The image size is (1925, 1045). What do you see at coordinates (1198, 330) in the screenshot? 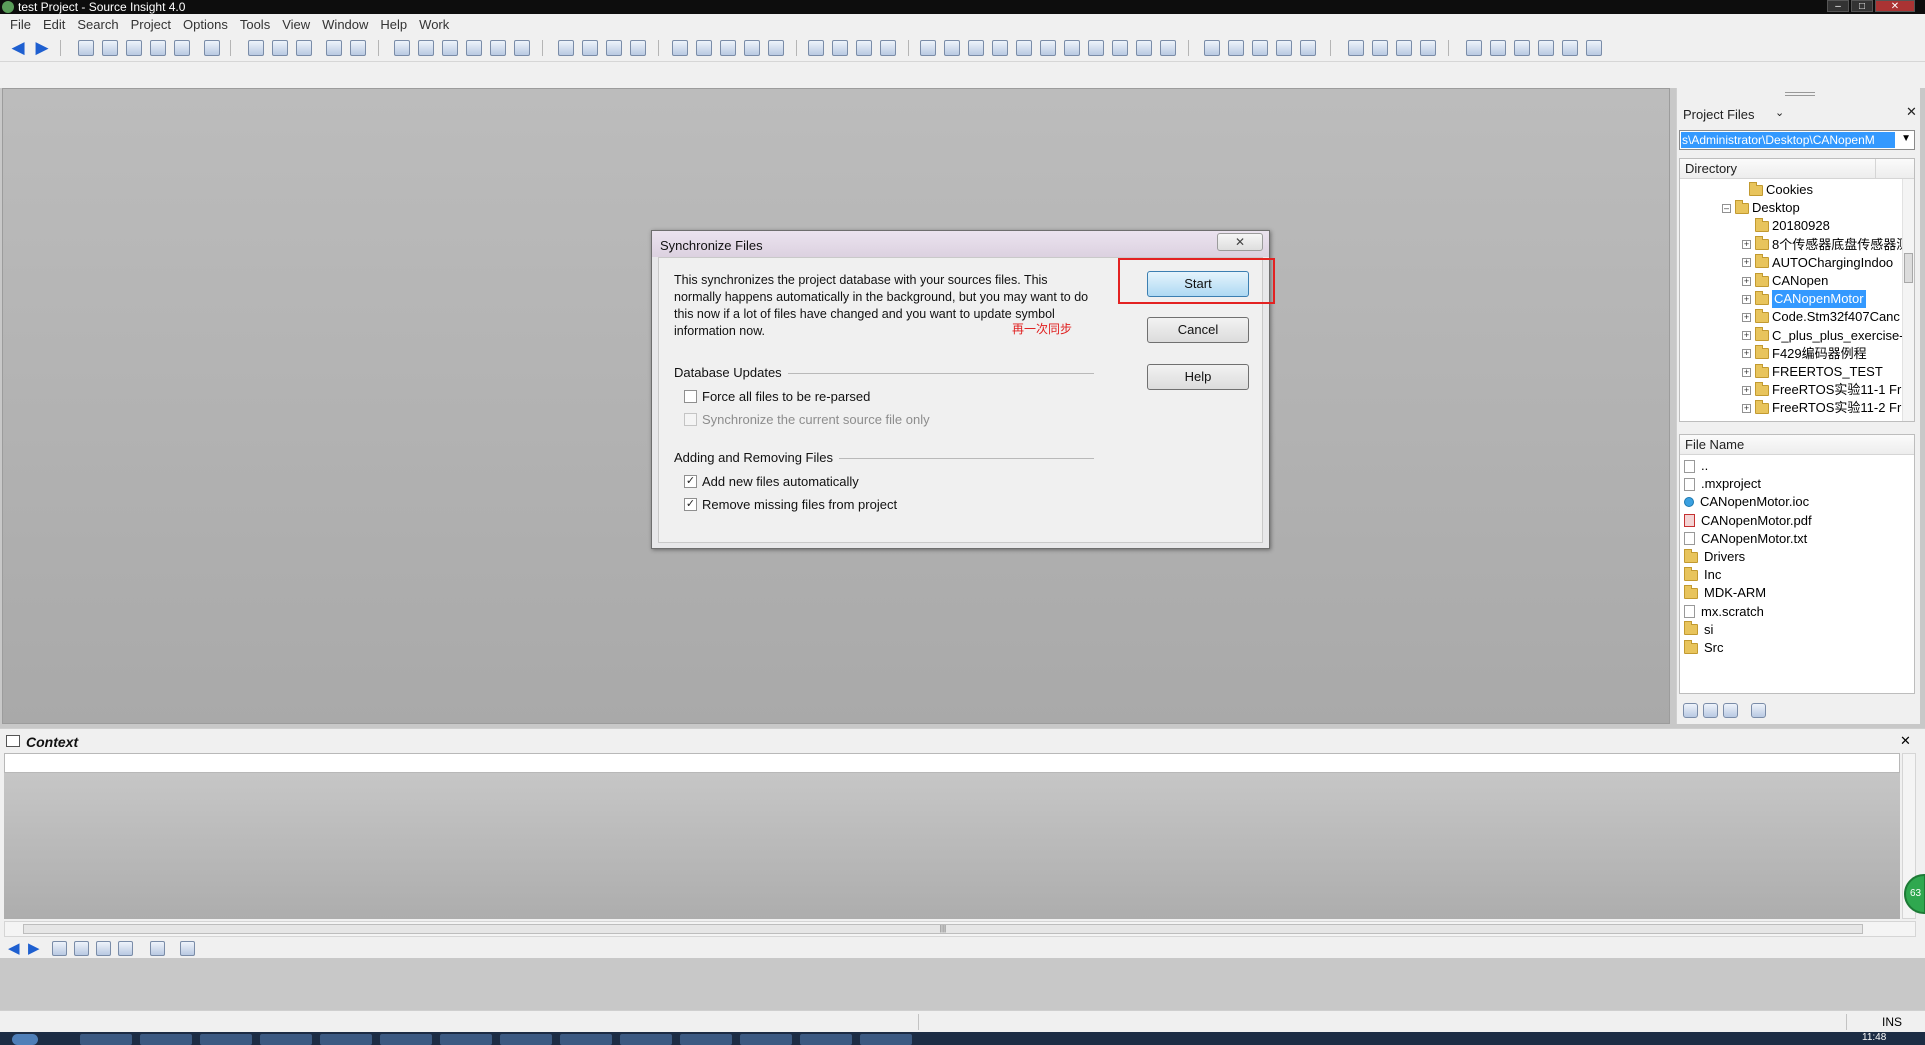
I see `cancel-button: Cancel` at bounding box center [1198, 330].